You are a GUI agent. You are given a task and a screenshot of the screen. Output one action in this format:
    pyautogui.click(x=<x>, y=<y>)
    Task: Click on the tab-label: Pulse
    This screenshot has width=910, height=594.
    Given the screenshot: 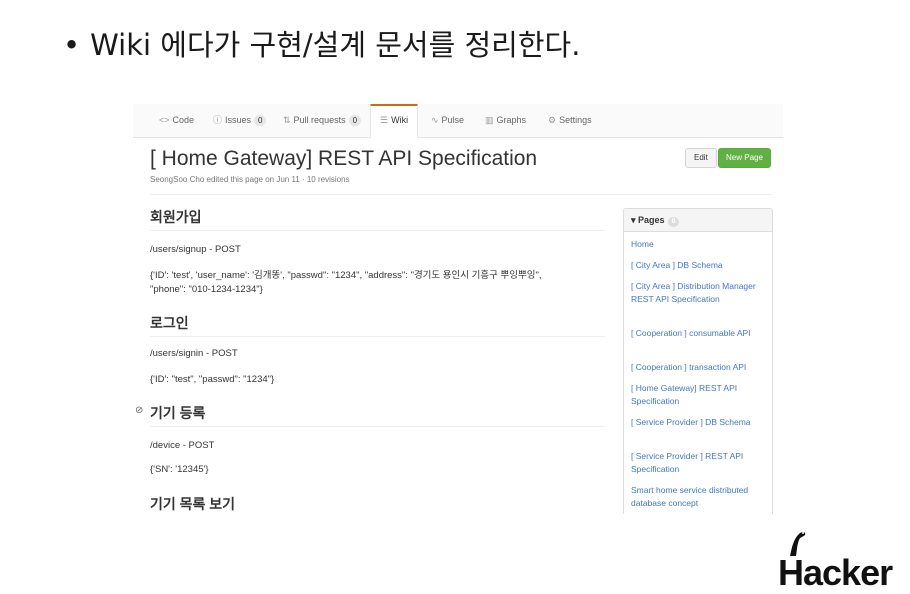 What is the action you would take?
    pyautogui.click(x=453, y=120)
    